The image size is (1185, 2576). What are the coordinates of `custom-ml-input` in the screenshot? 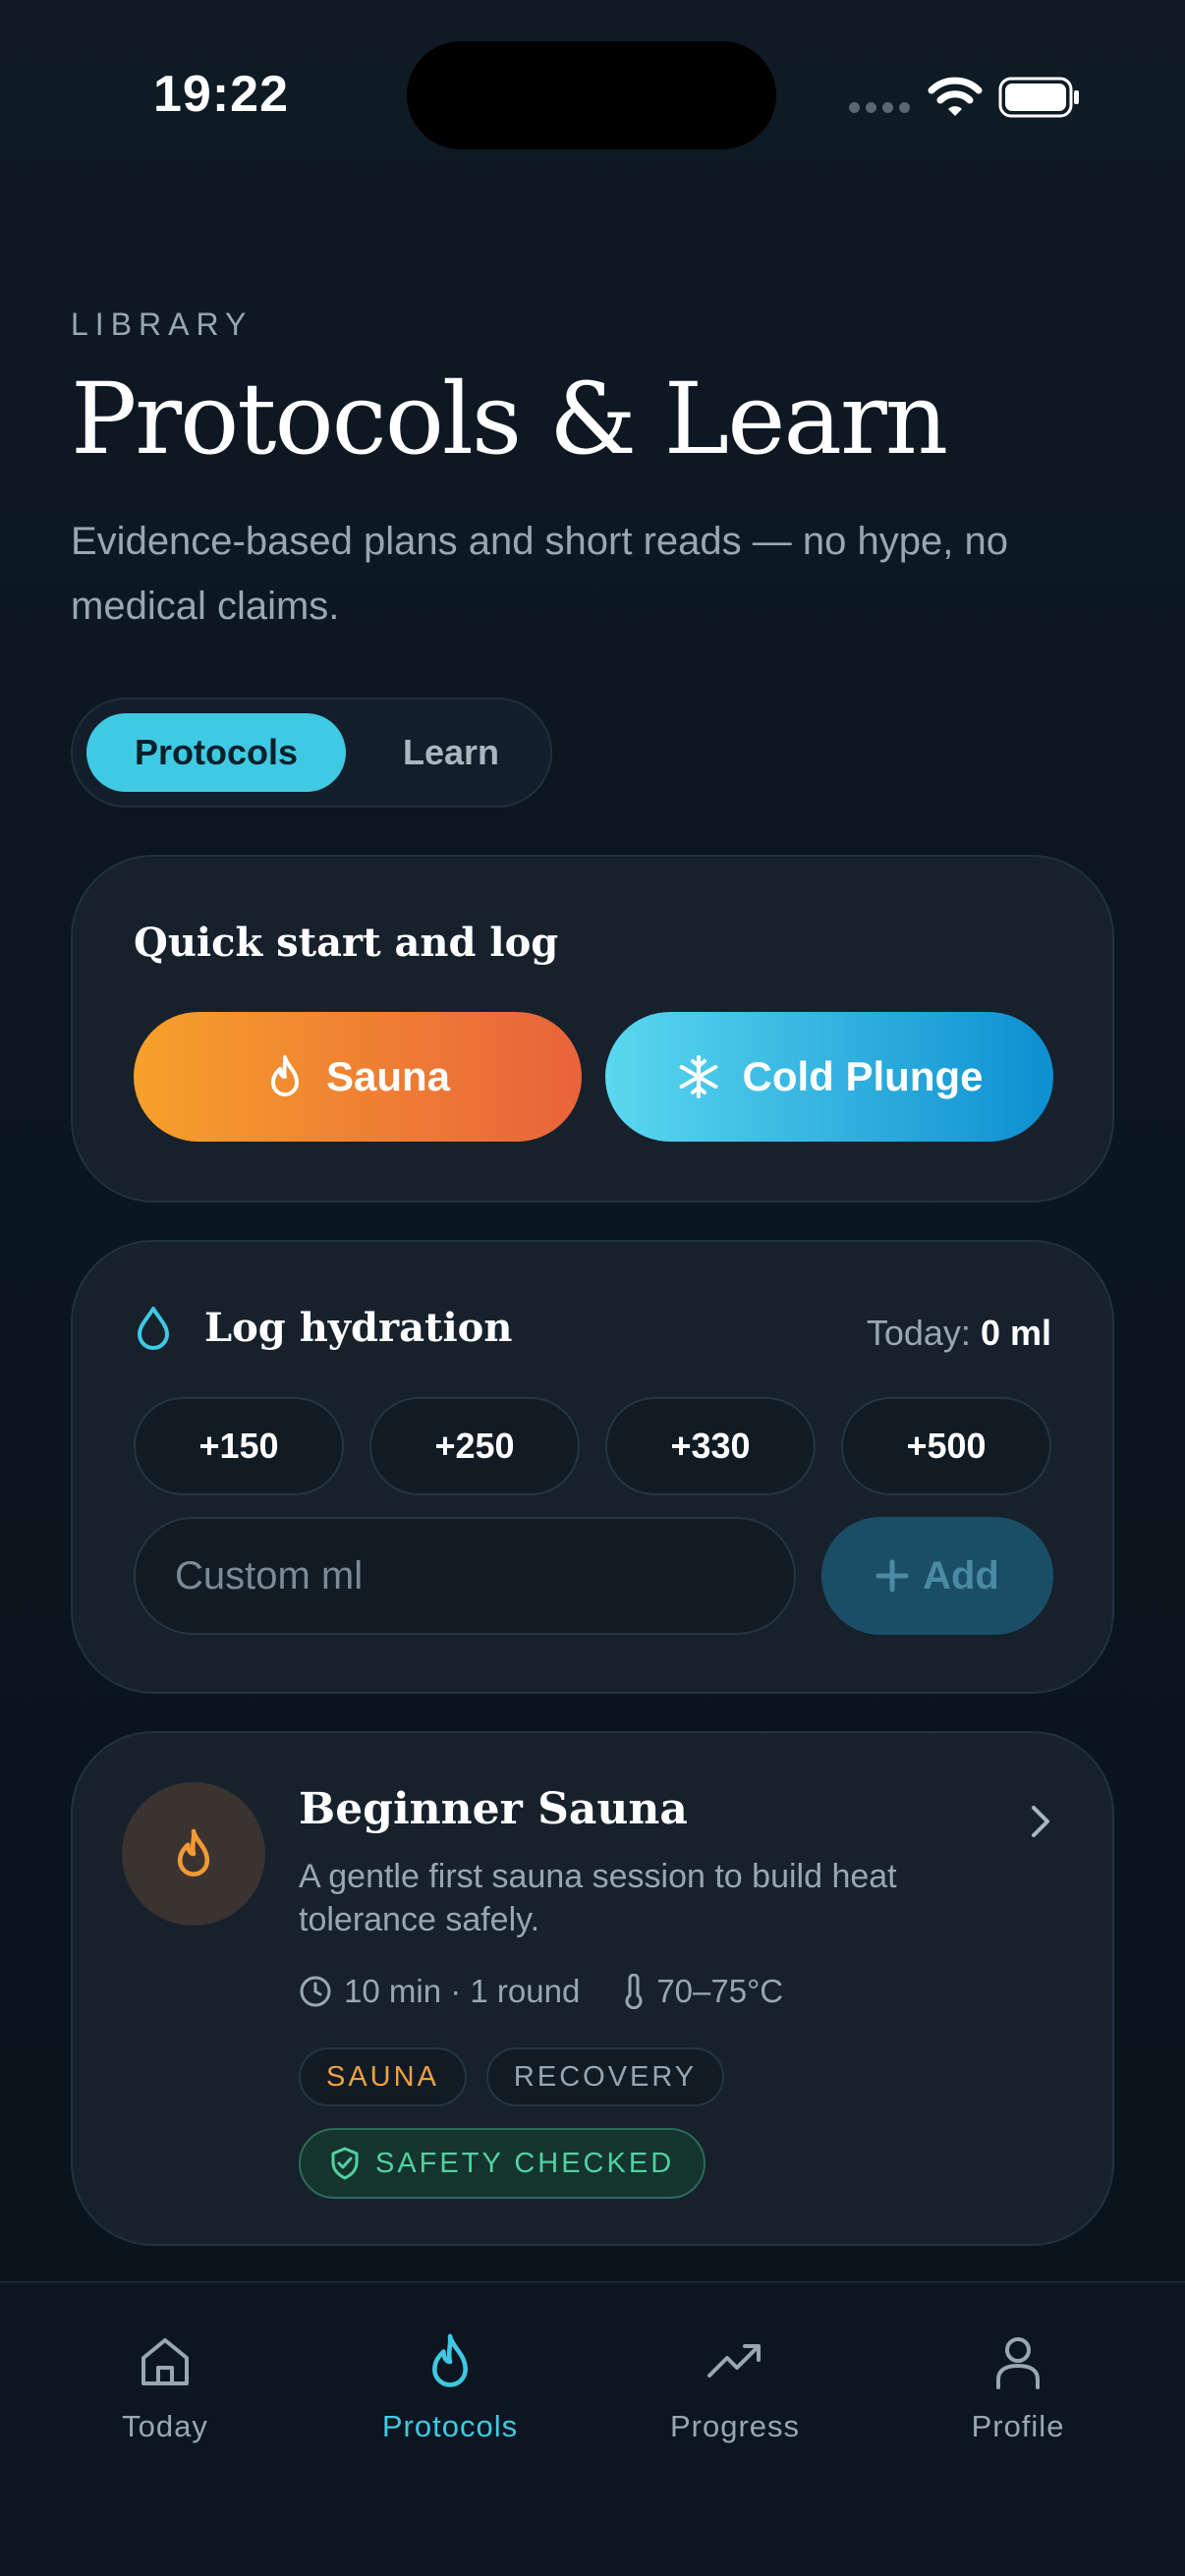 It's located at (465, 1576).